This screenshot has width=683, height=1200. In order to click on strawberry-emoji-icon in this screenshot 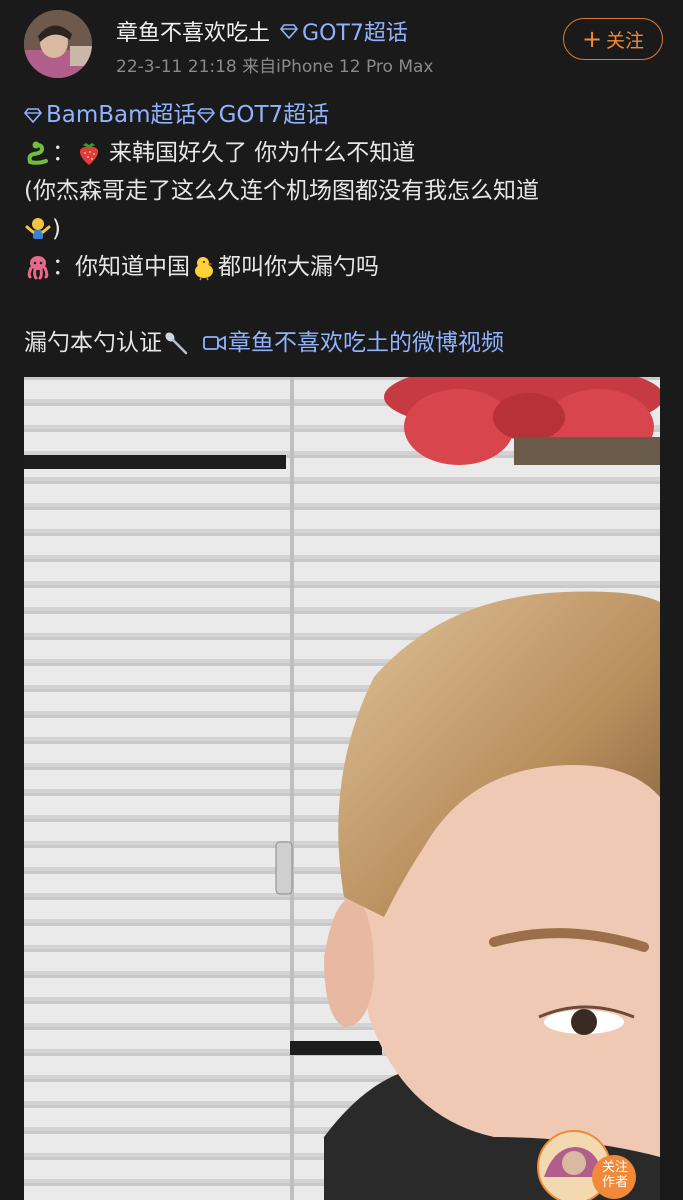, I will do `click(89, 154)`.